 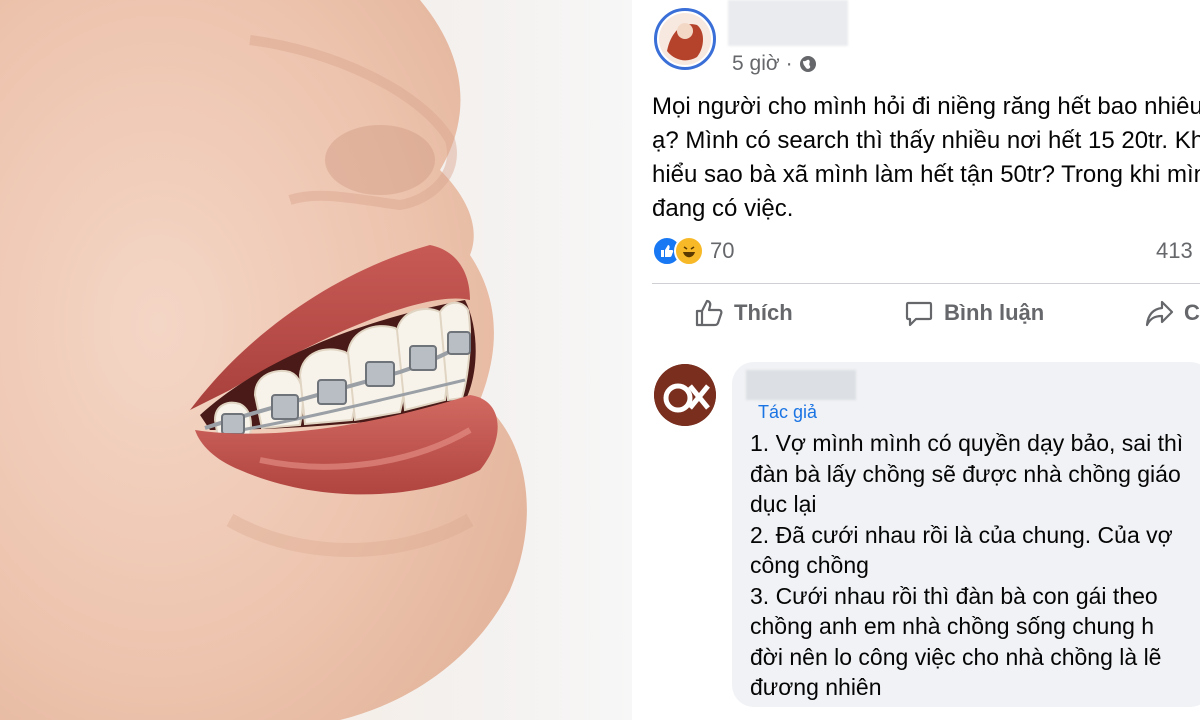 I want to click on share-button: C, so click(x=1172, y=313).